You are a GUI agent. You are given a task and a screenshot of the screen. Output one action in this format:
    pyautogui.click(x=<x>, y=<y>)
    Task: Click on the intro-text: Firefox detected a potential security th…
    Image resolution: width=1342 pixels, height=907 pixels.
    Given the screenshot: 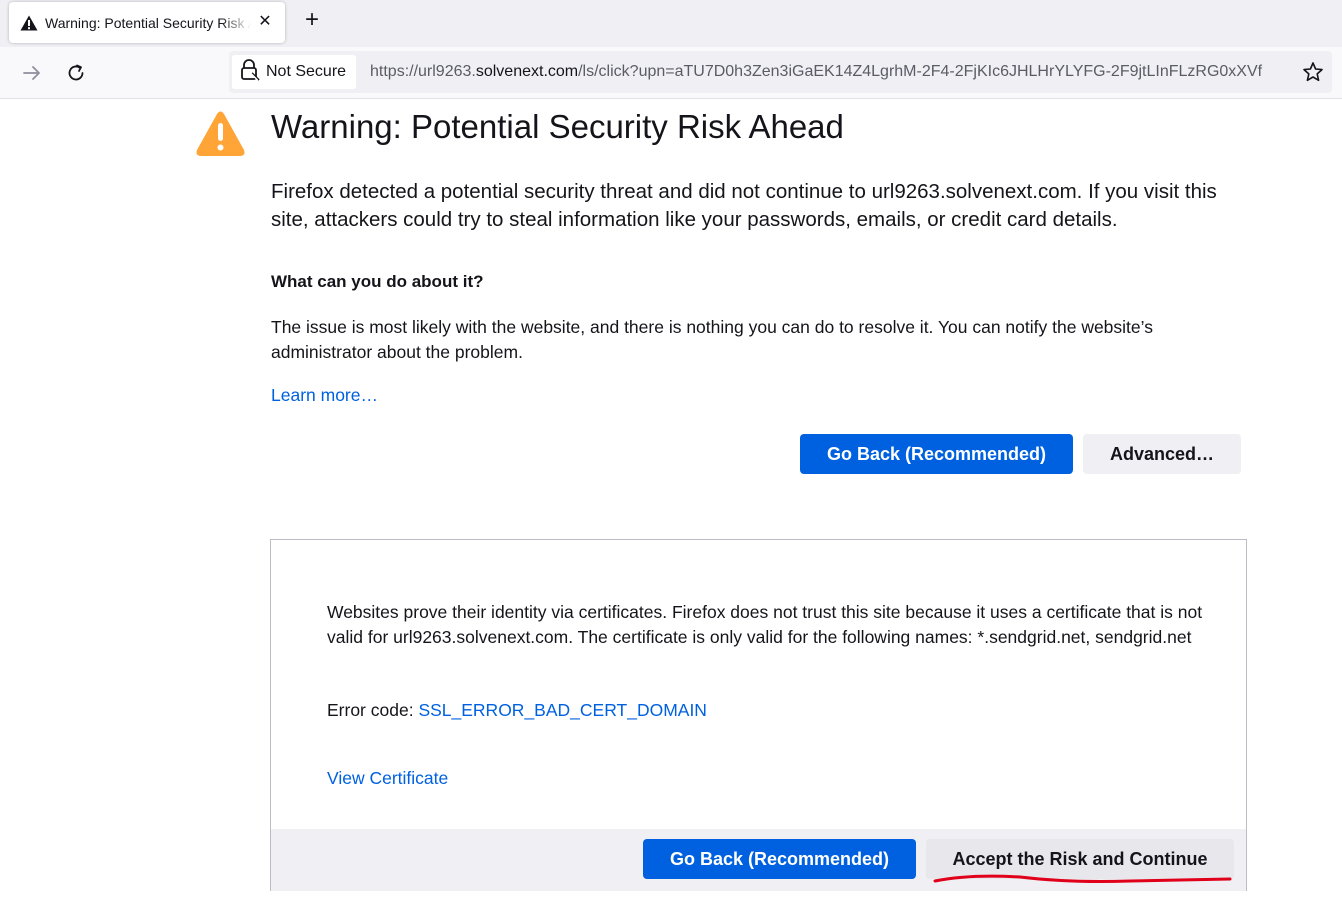 What is the action you would take?
    pyautogui.click(x=744, y=205)
    